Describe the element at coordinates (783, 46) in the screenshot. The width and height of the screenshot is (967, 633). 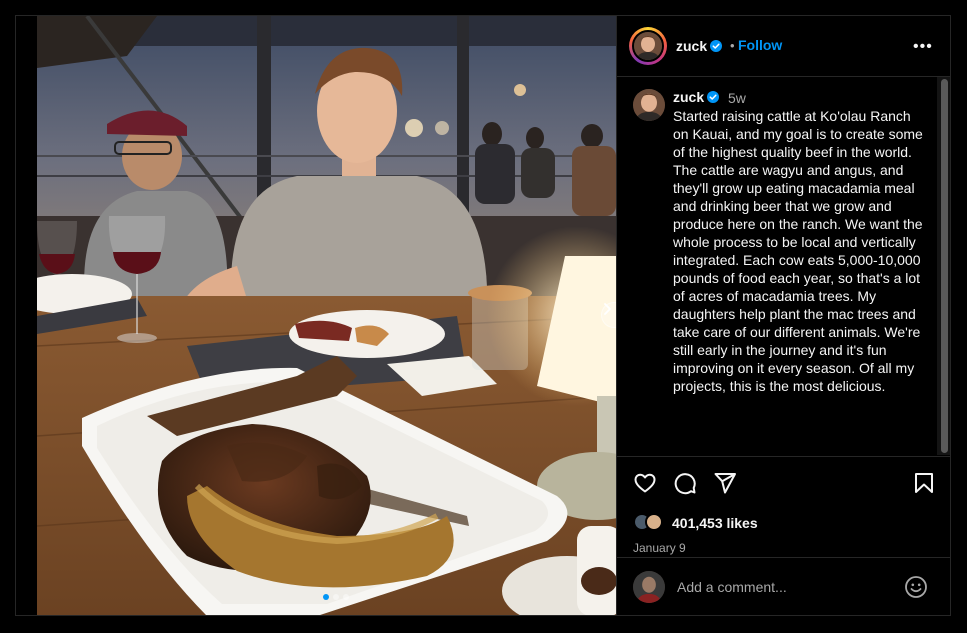
I see `post-header: zuck • Follow •••` at that location.